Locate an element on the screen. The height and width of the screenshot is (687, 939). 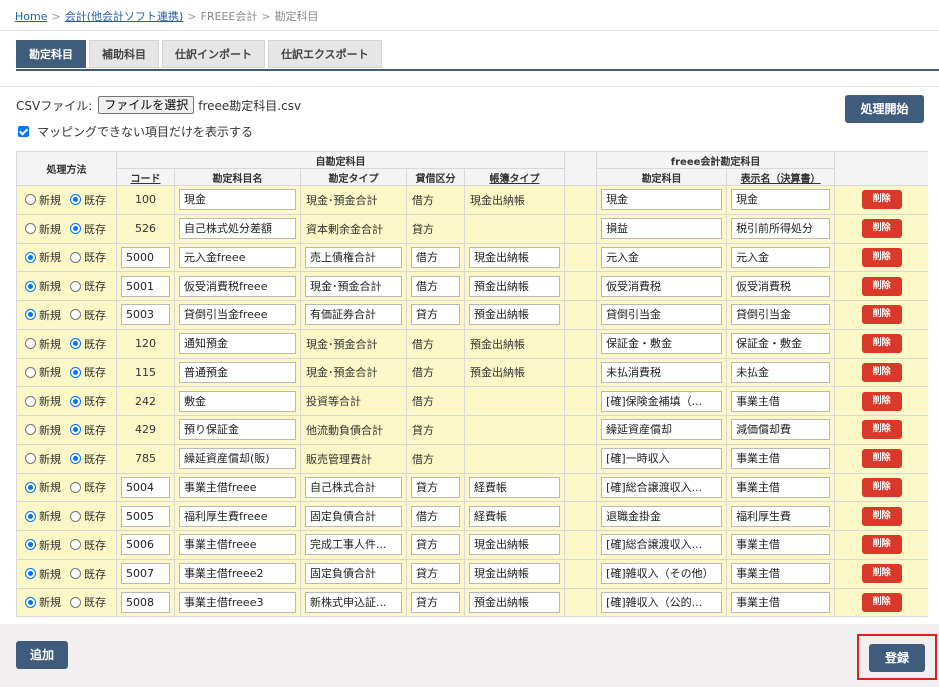
freee-account-input: [確]雑収入（その他） is located at coordinates (662, 574).